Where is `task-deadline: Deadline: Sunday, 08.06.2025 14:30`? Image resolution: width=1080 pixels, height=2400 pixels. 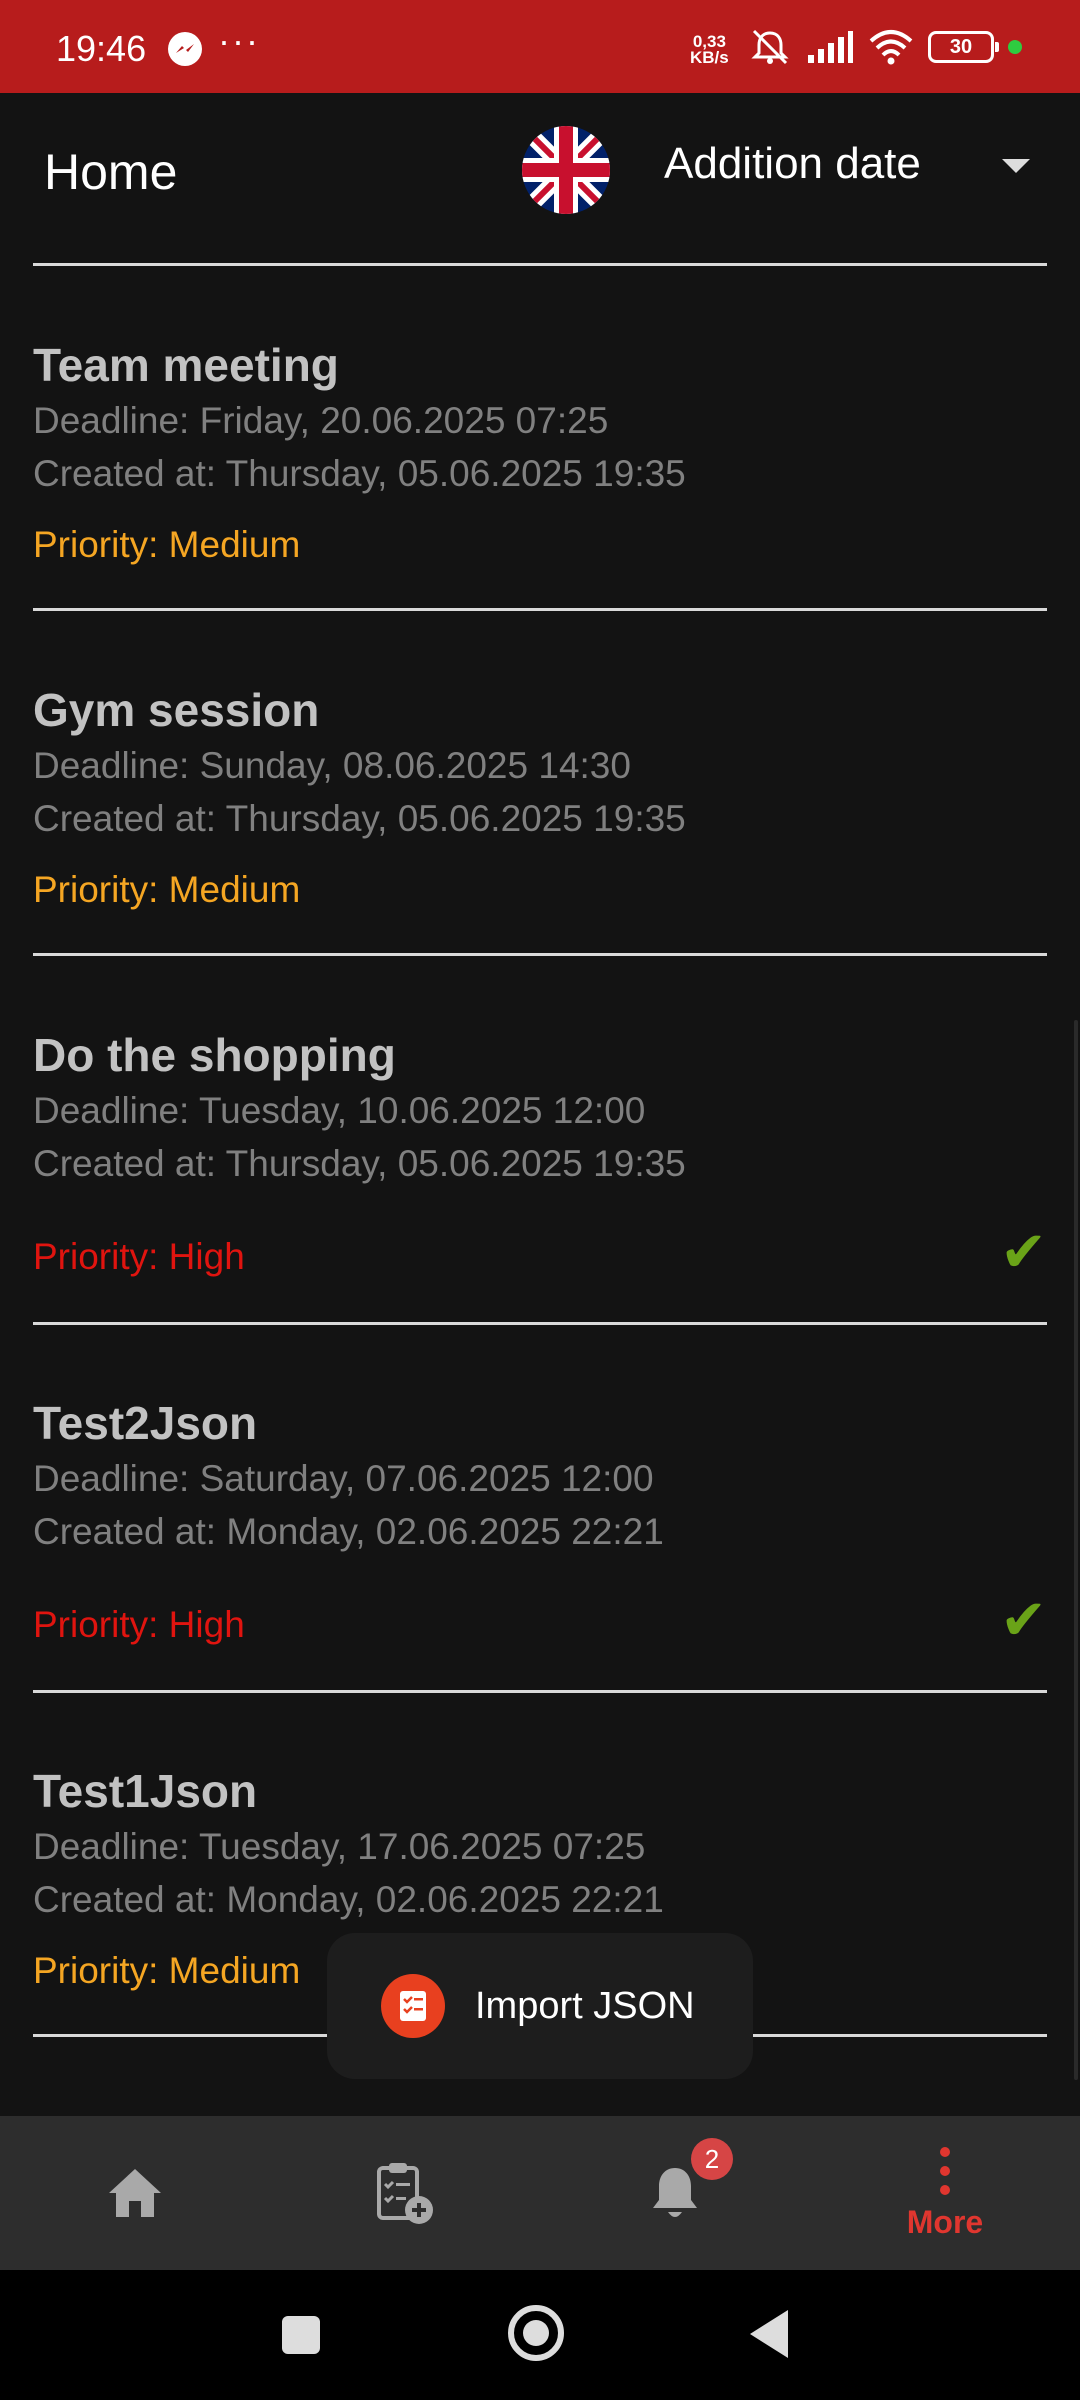 task-deadline: Deadline: Sunday, 08.06.2025 14:30 is located at coordinates (332, 765).